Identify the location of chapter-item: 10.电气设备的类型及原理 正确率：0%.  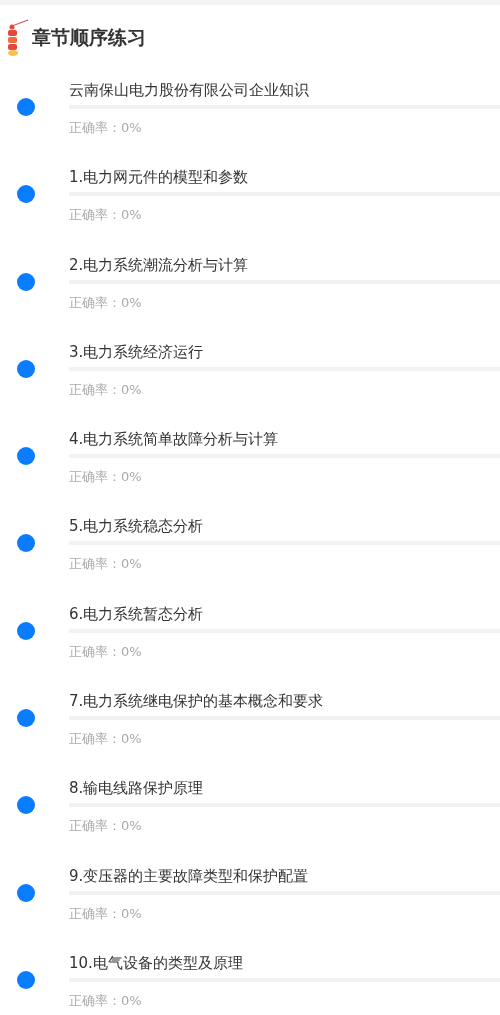
(250, 978).